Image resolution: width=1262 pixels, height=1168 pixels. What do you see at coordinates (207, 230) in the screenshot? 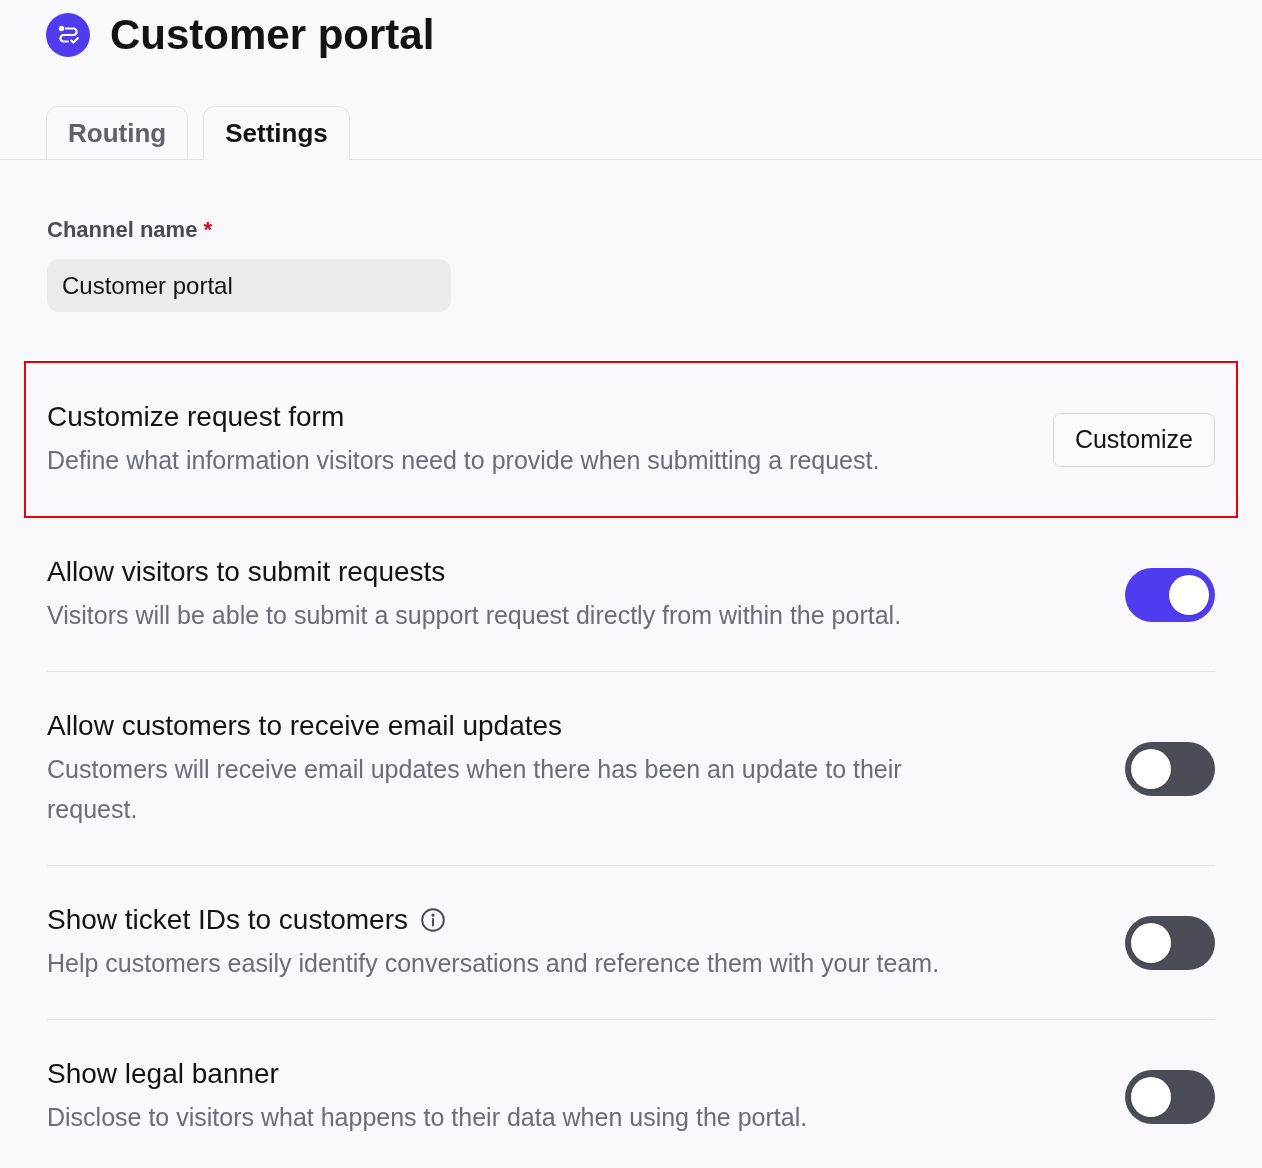
I see `required-mark: *` at bounding box center [207, 230].